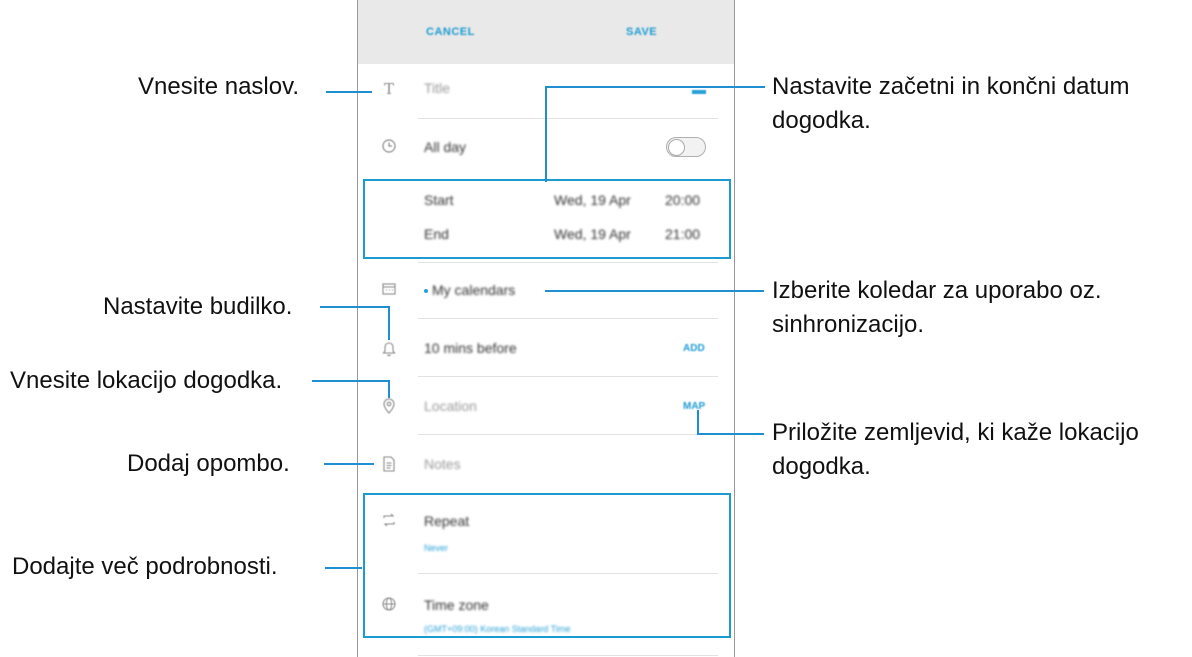  Describe the element at coordinates (349, 92) in the screenshot. I see `callout-line-title` at that location.